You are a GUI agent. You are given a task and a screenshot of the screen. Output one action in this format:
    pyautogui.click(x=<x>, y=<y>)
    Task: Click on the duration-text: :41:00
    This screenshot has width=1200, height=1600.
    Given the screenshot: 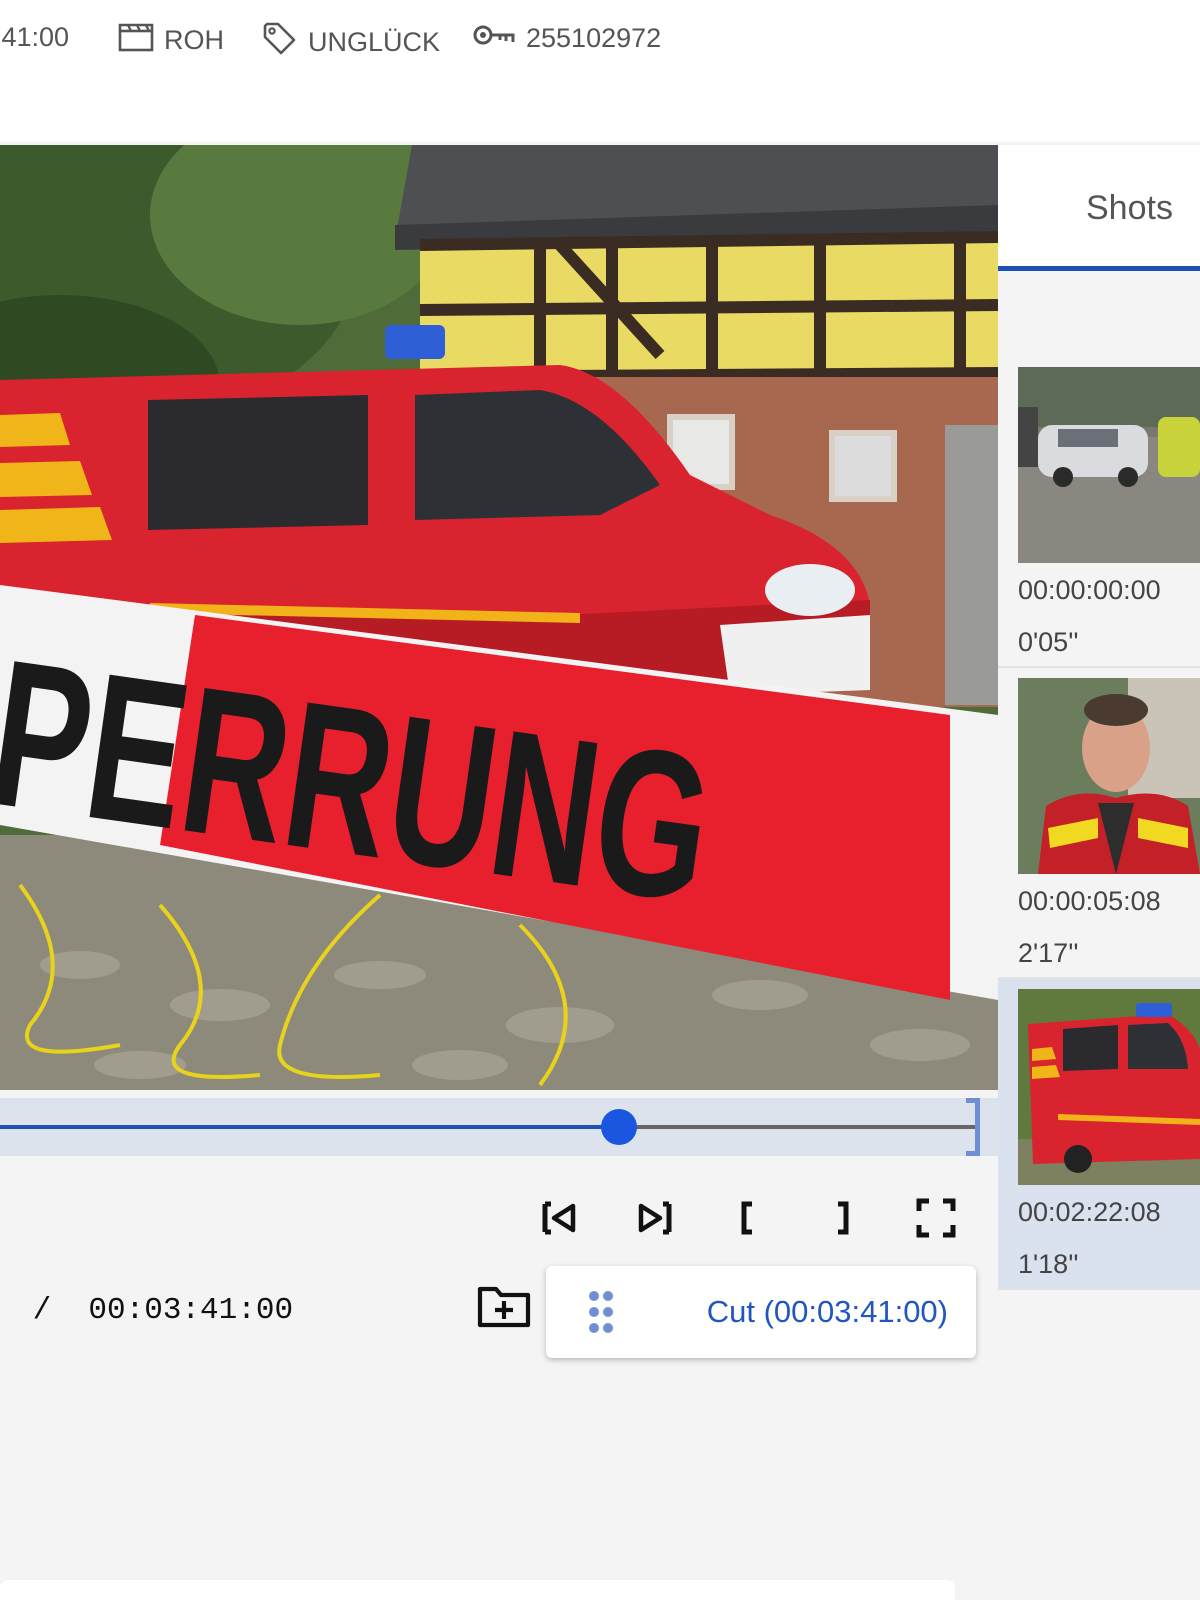 What is the action you would take?
    pyautogui.click(x=35, y=37)
    